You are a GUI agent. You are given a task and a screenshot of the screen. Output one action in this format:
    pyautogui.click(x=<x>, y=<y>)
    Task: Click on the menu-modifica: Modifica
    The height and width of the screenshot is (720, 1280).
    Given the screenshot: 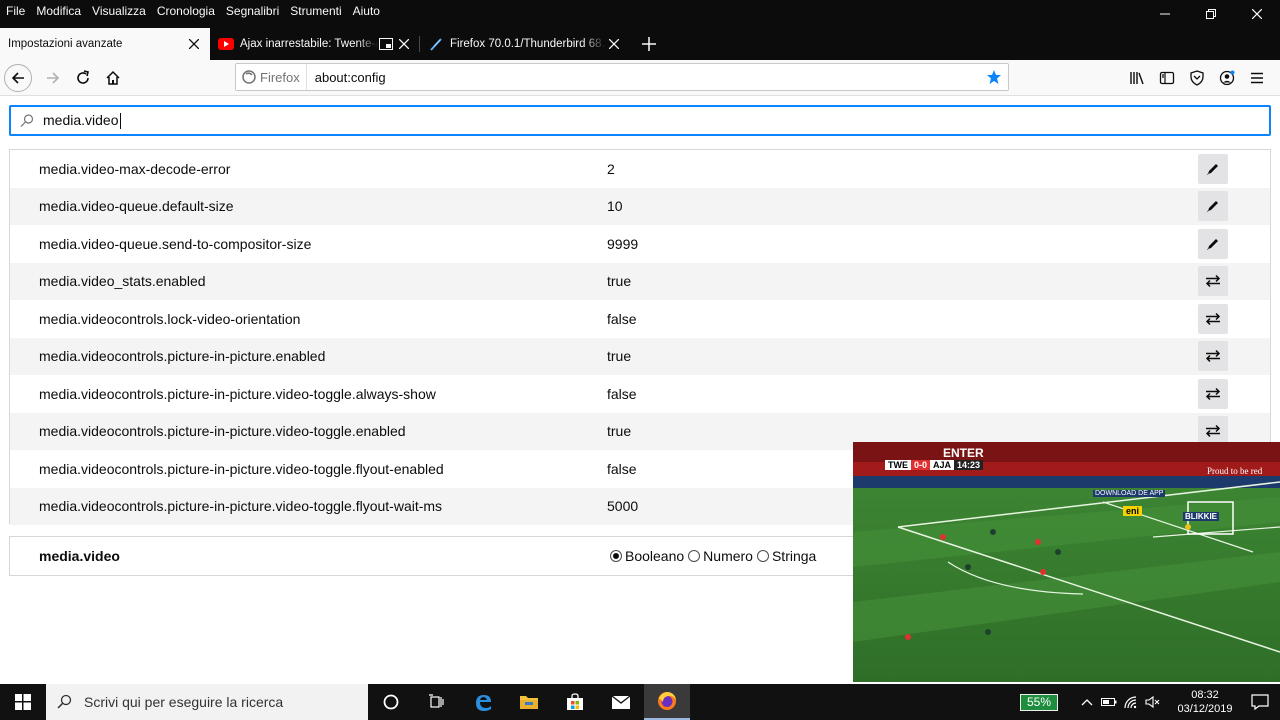 What is the action you would take?
    pyautogui.click(x=58, y=11)
    